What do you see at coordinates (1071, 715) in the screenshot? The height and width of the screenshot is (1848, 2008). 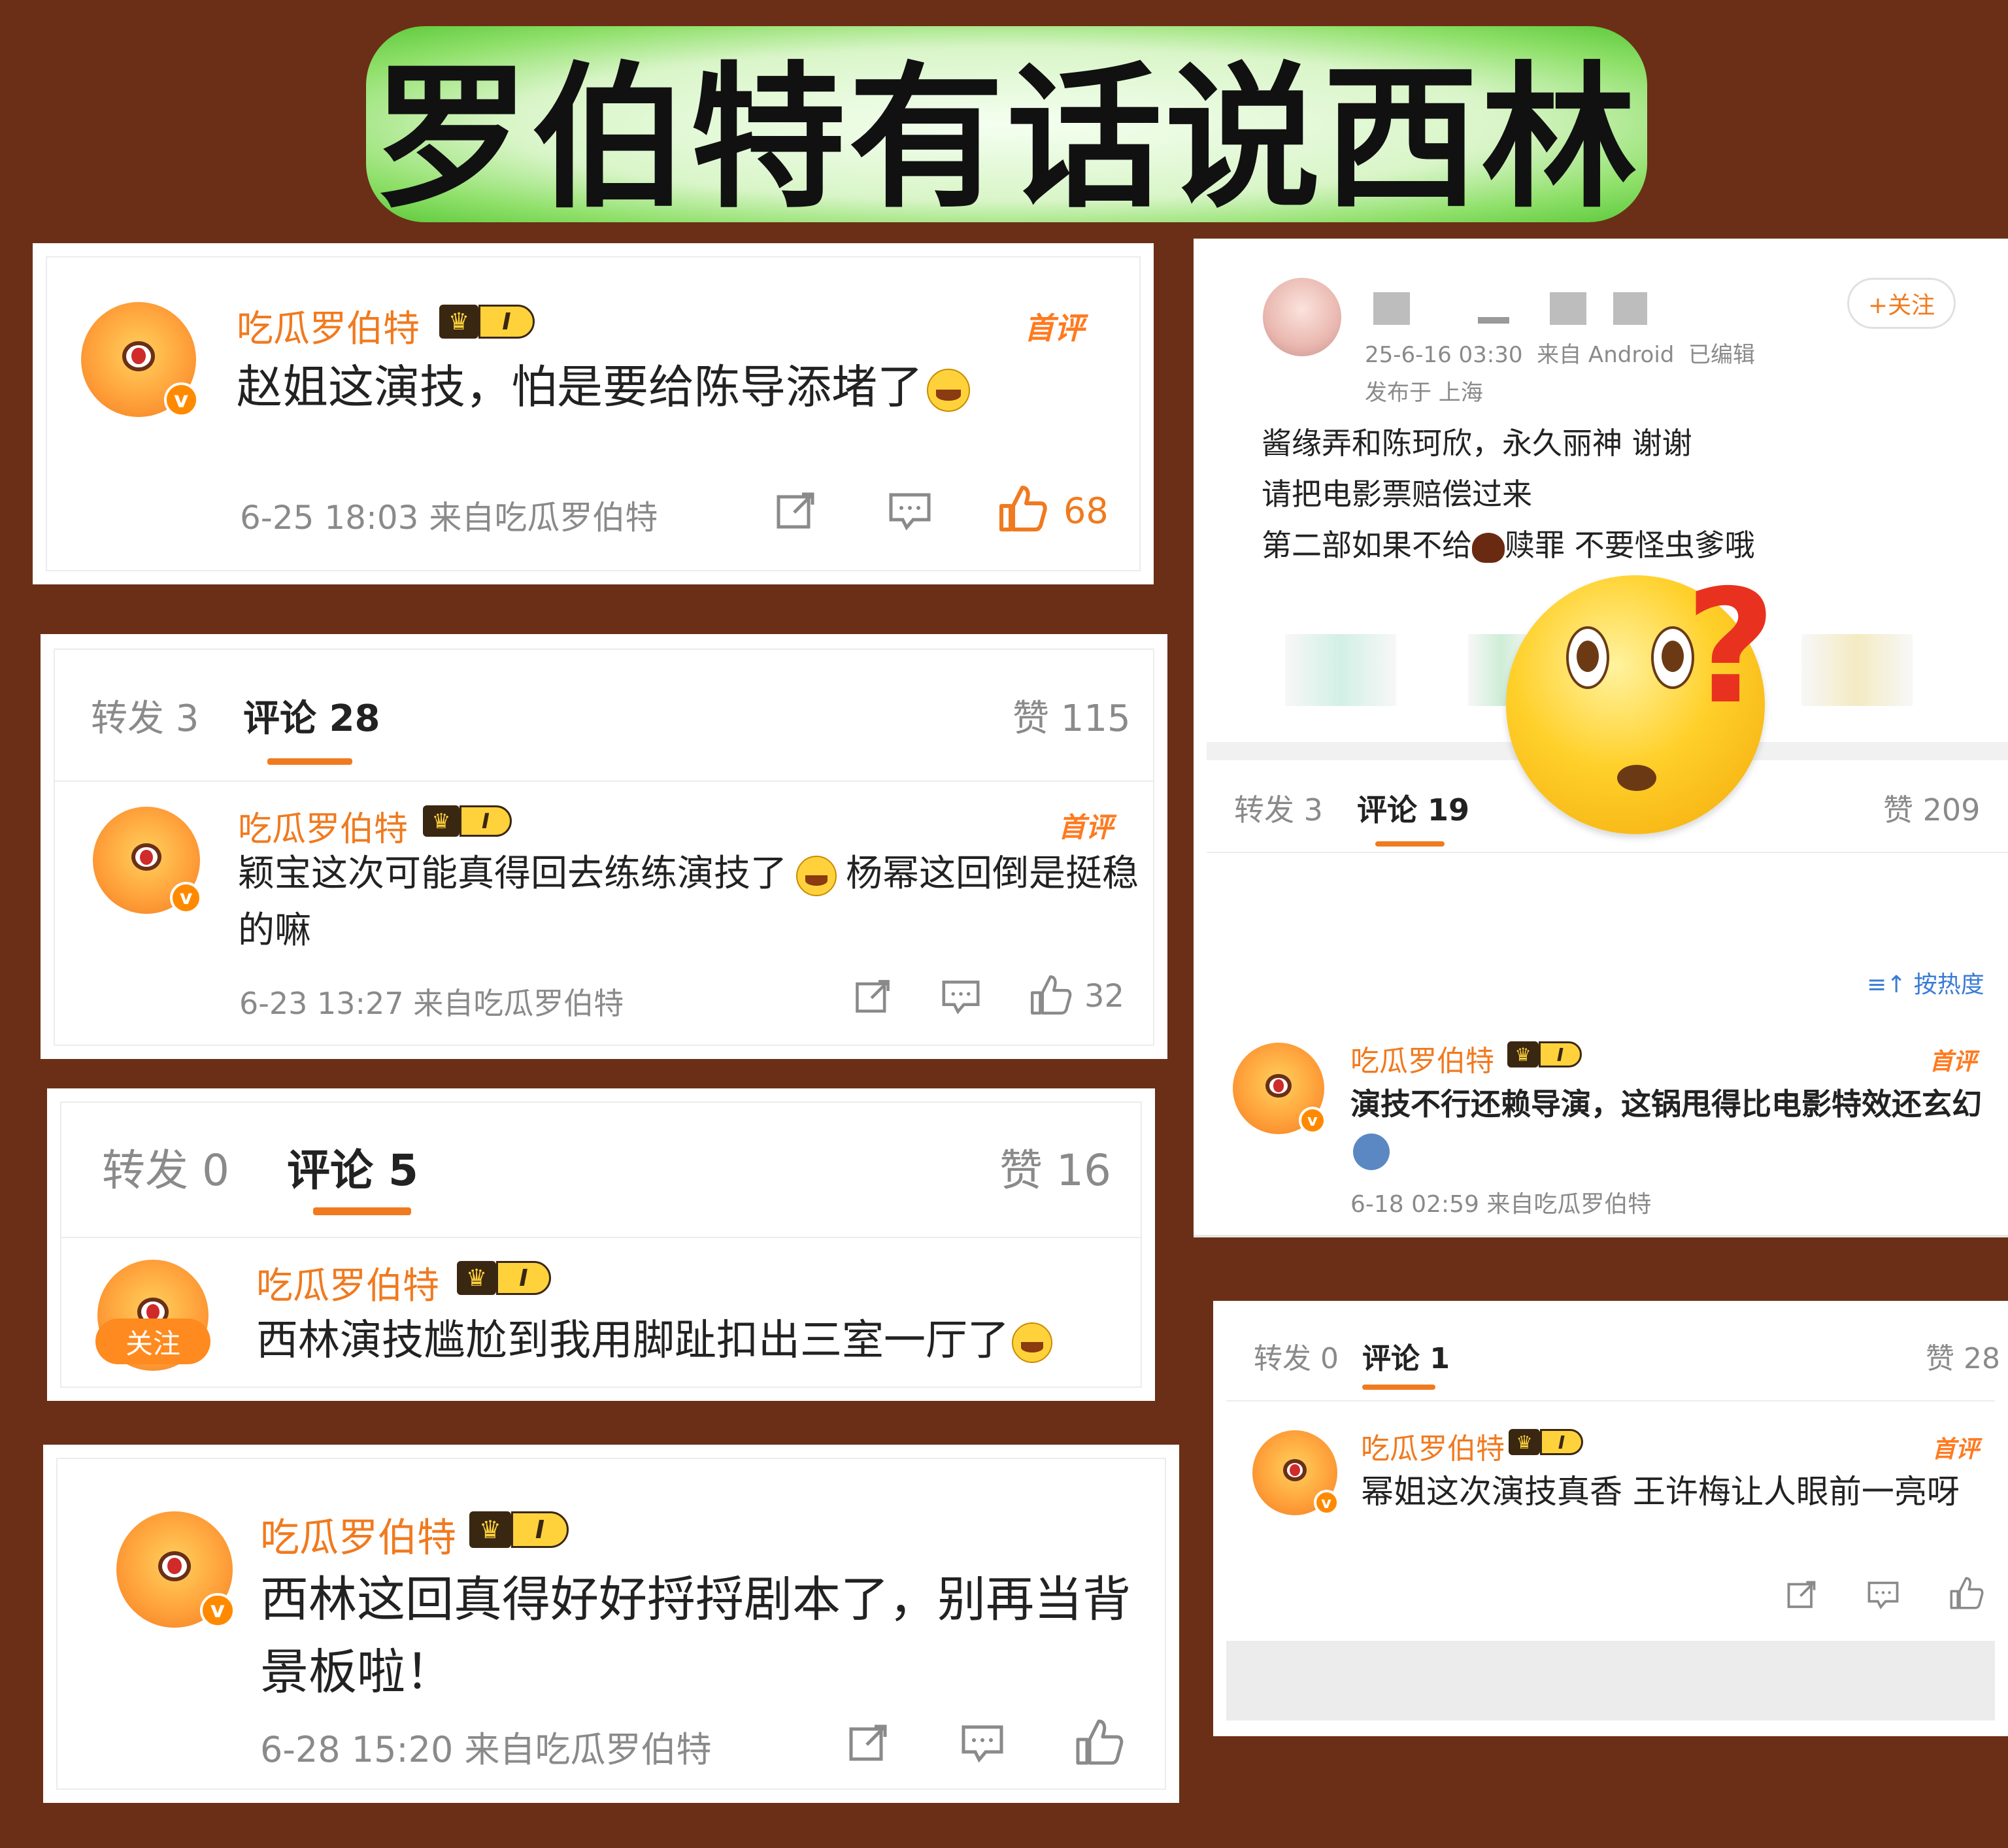 I see `tab-like: 赞 115` at bounding box center [1071, 715].